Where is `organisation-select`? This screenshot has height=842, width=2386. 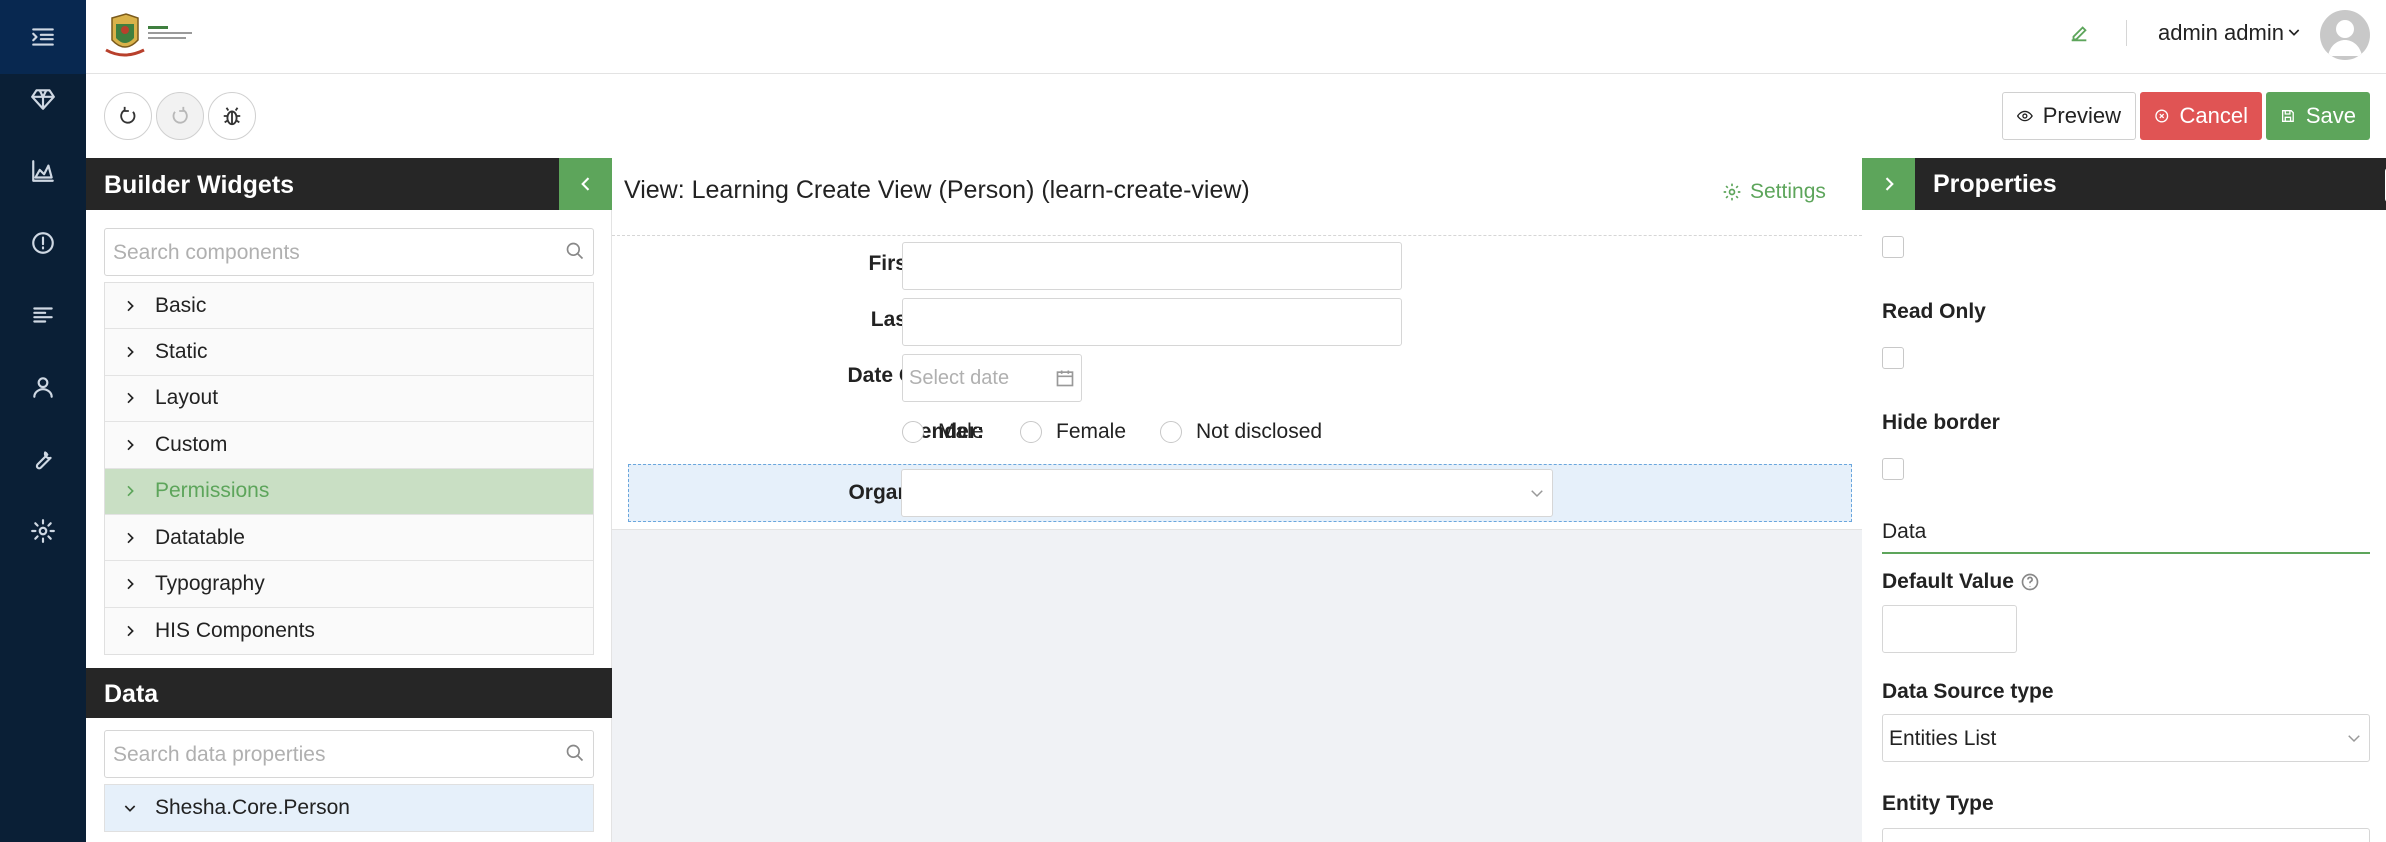
organisation-select is located at coordinates (1227, 493).